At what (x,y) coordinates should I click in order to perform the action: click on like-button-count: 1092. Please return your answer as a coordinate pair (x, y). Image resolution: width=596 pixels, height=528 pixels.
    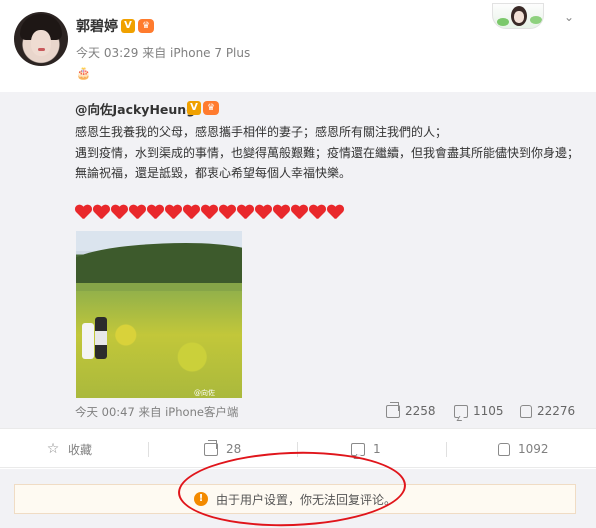
    Looking at the image, I should click on (533, 449).